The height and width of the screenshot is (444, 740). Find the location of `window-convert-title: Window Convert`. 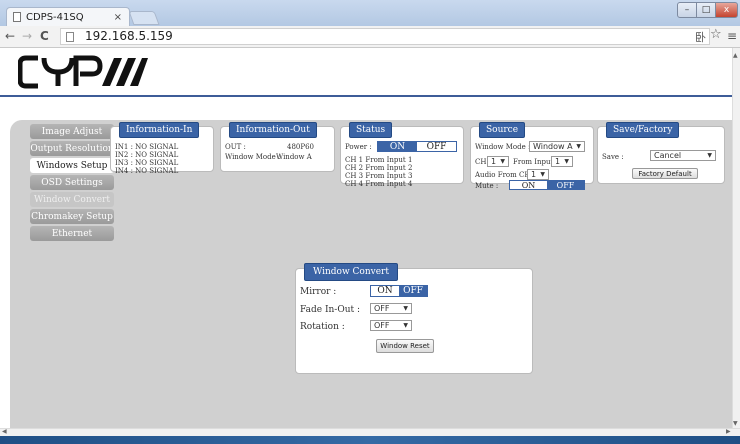

window-convert-title: Window Convert is located at coordinates (351, 272).